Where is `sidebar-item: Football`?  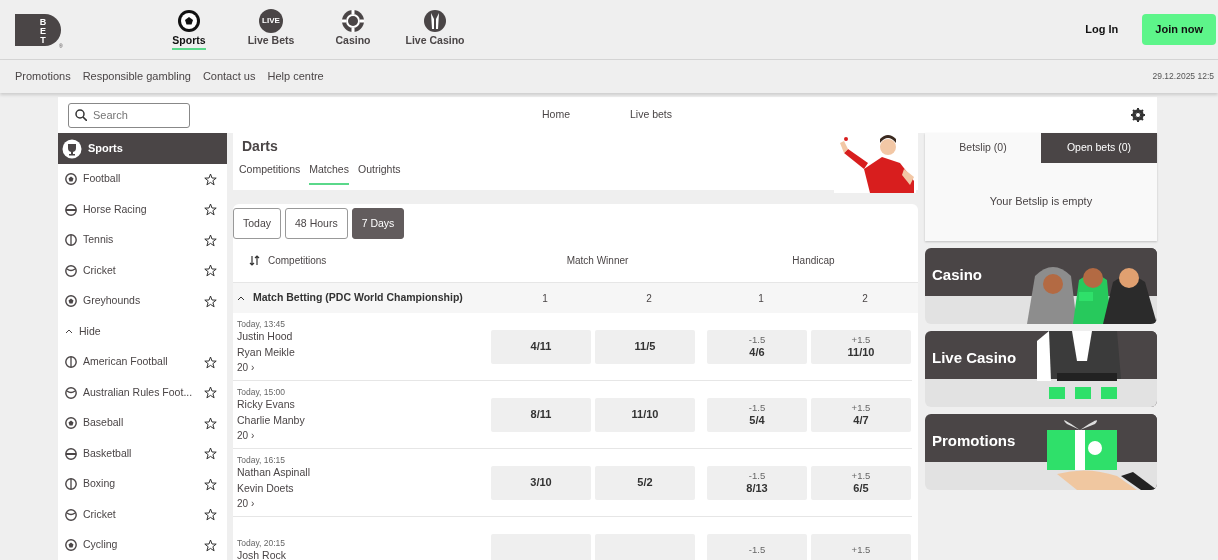
sidebar-item: Football is located at coordinates (142, 179).